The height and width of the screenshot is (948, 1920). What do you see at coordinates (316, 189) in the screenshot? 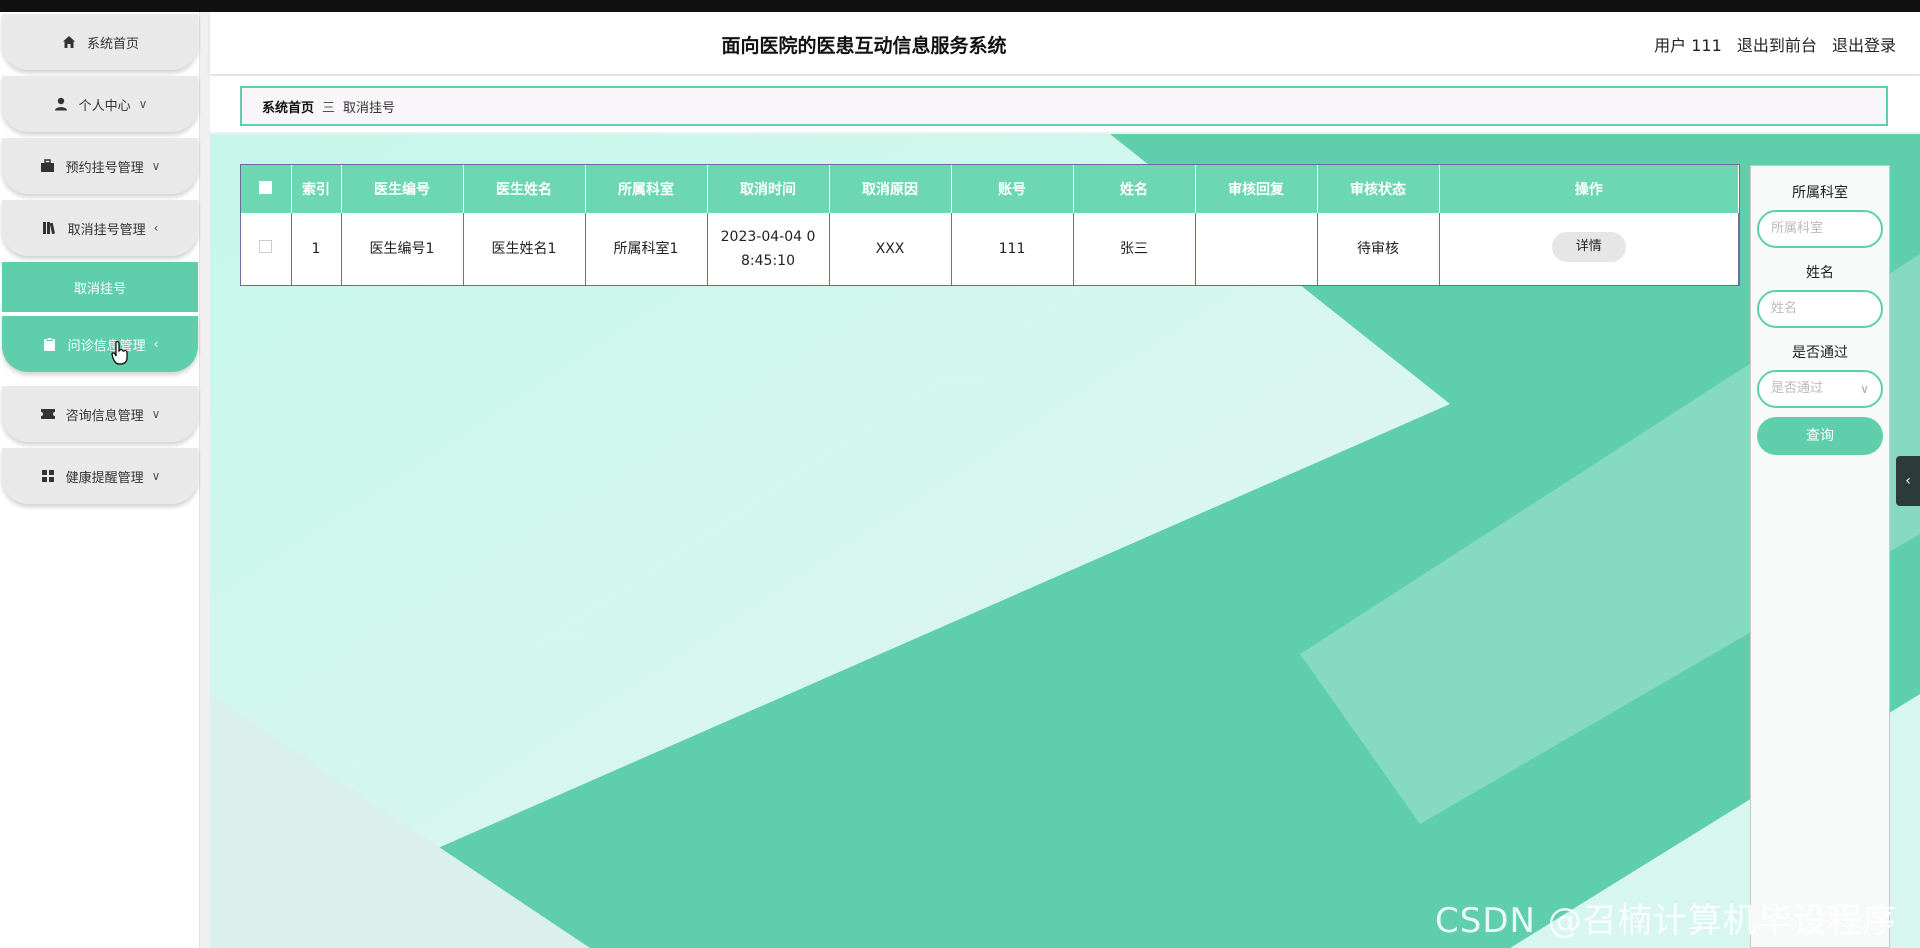
I see `column-header: 索引` at bounding box center [316, 189].